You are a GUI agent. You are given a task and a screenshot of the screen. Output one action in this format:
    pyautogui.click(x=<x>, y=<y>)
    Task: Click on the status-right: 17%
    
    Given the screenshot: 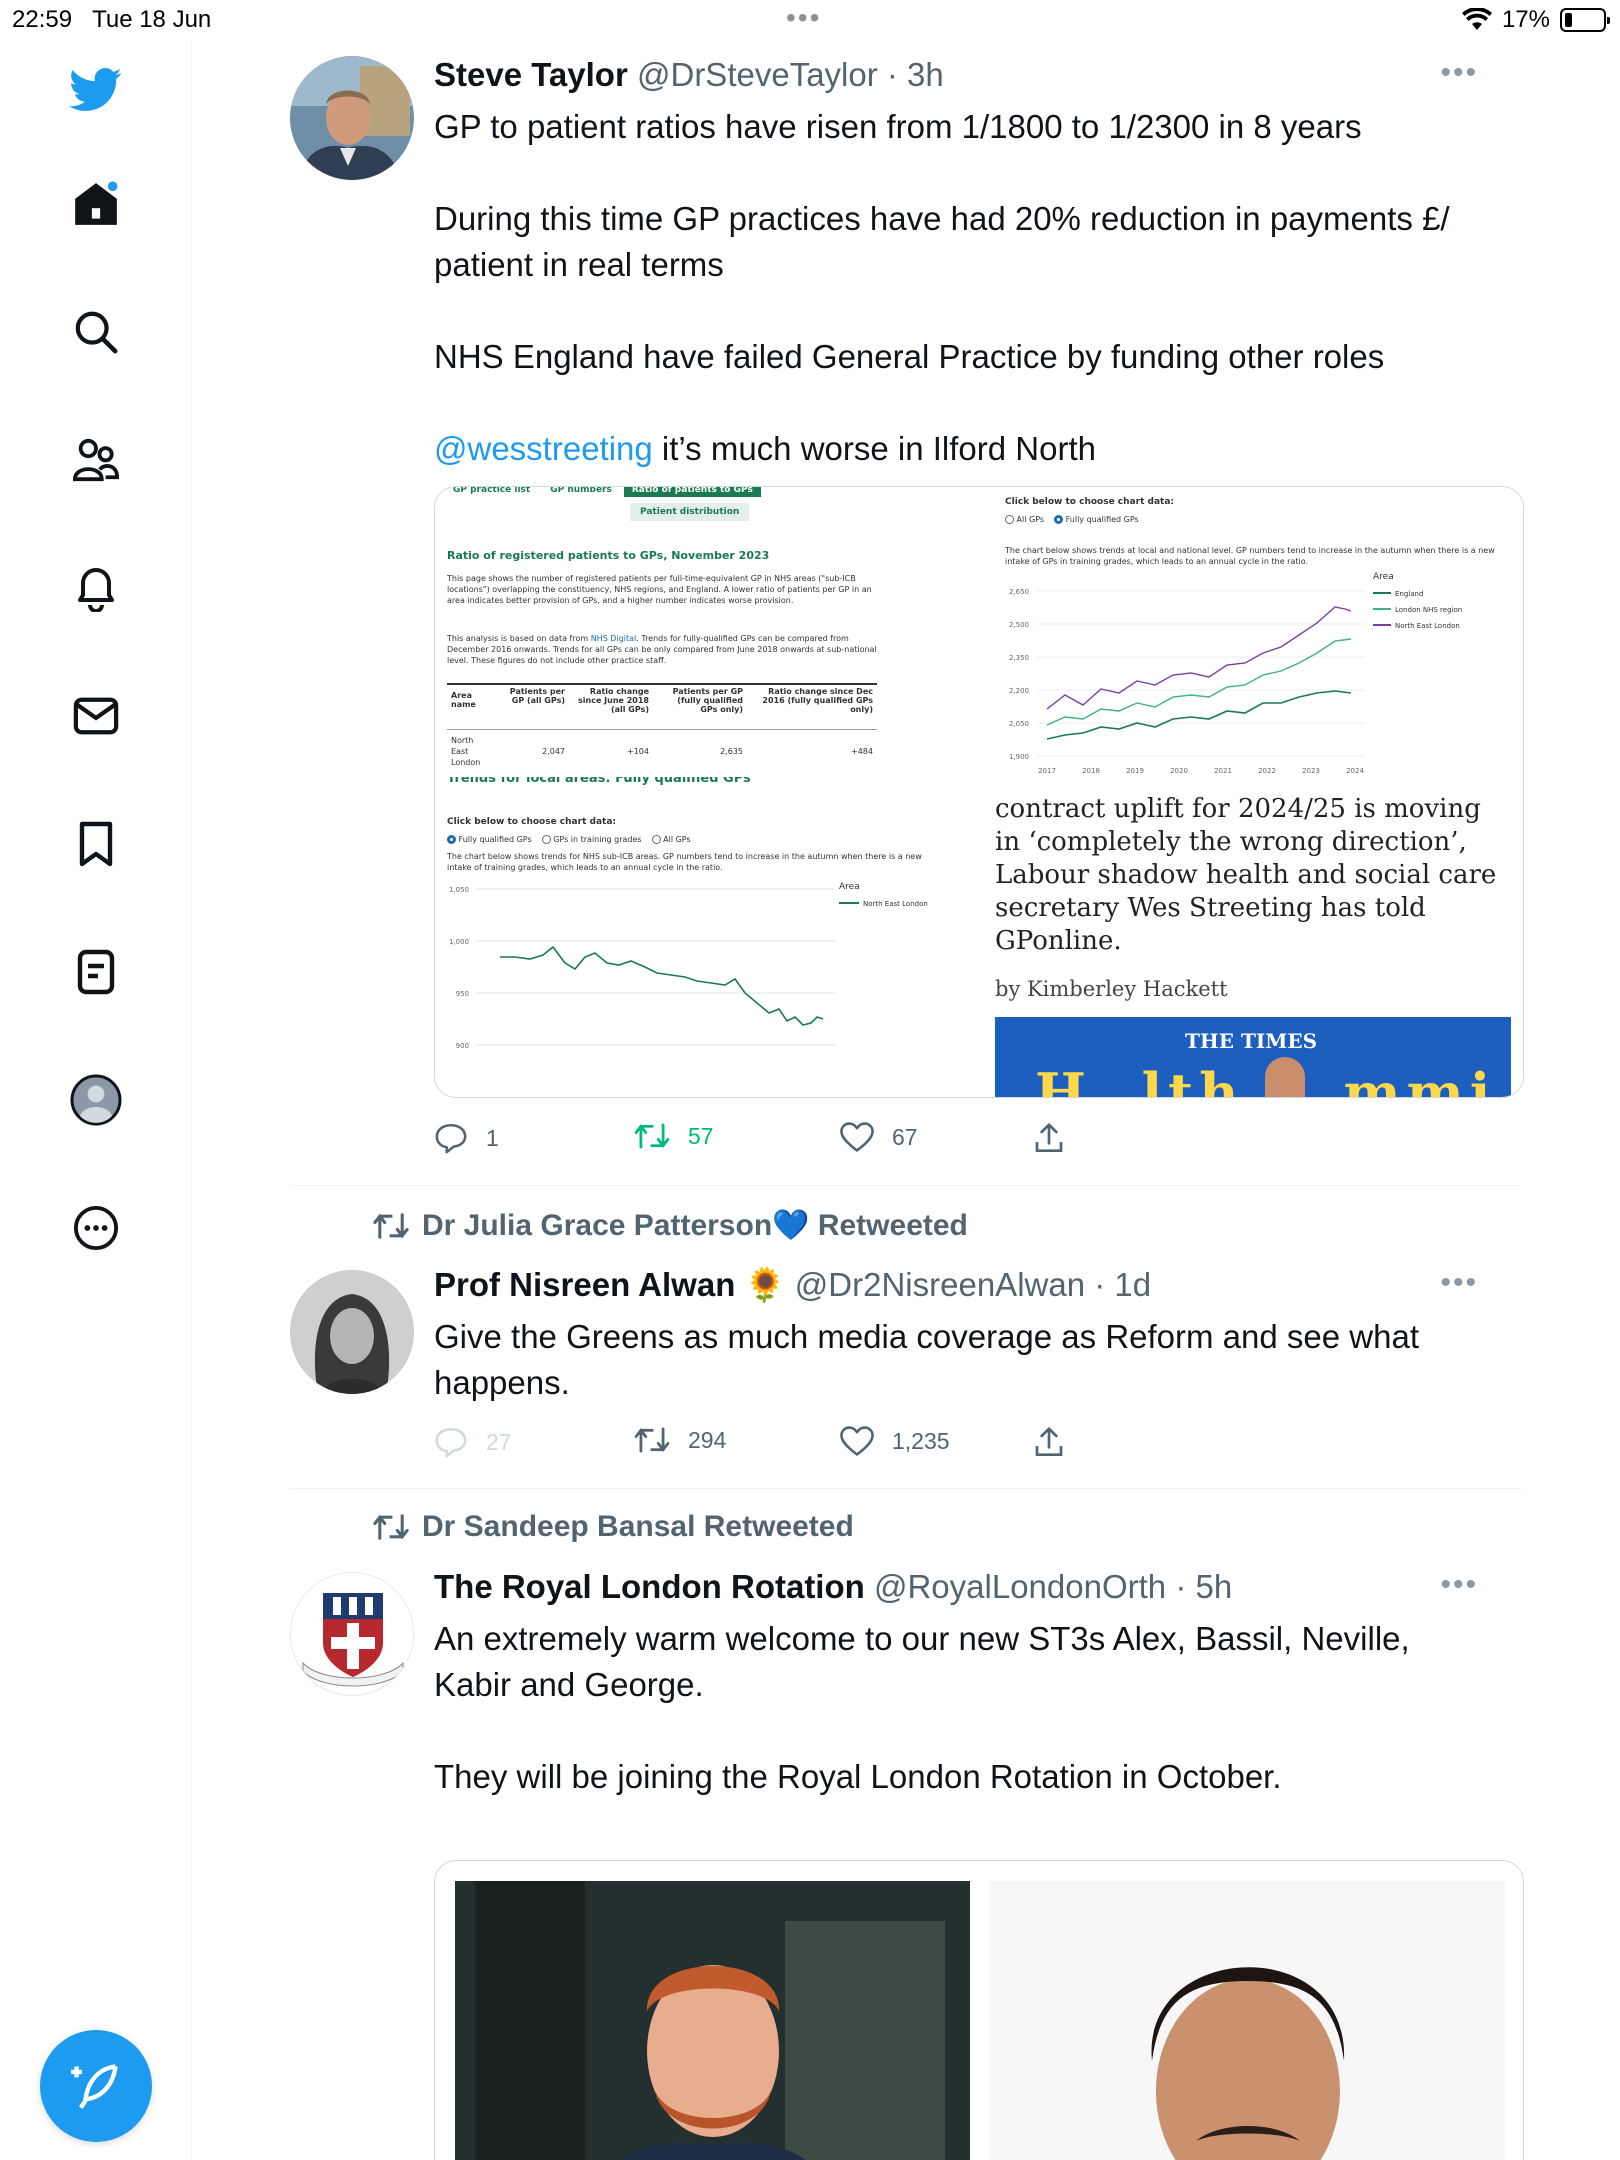 What is the action you would take?
    pyautogui.click(x=1535, y=20)
    